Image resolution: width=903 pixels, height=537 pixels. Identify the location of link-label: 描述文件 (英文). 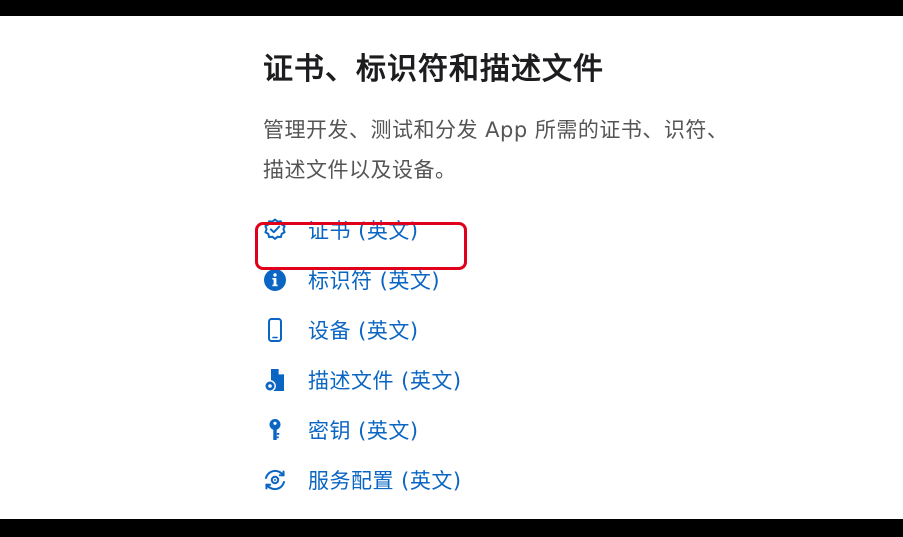
(385, 381).